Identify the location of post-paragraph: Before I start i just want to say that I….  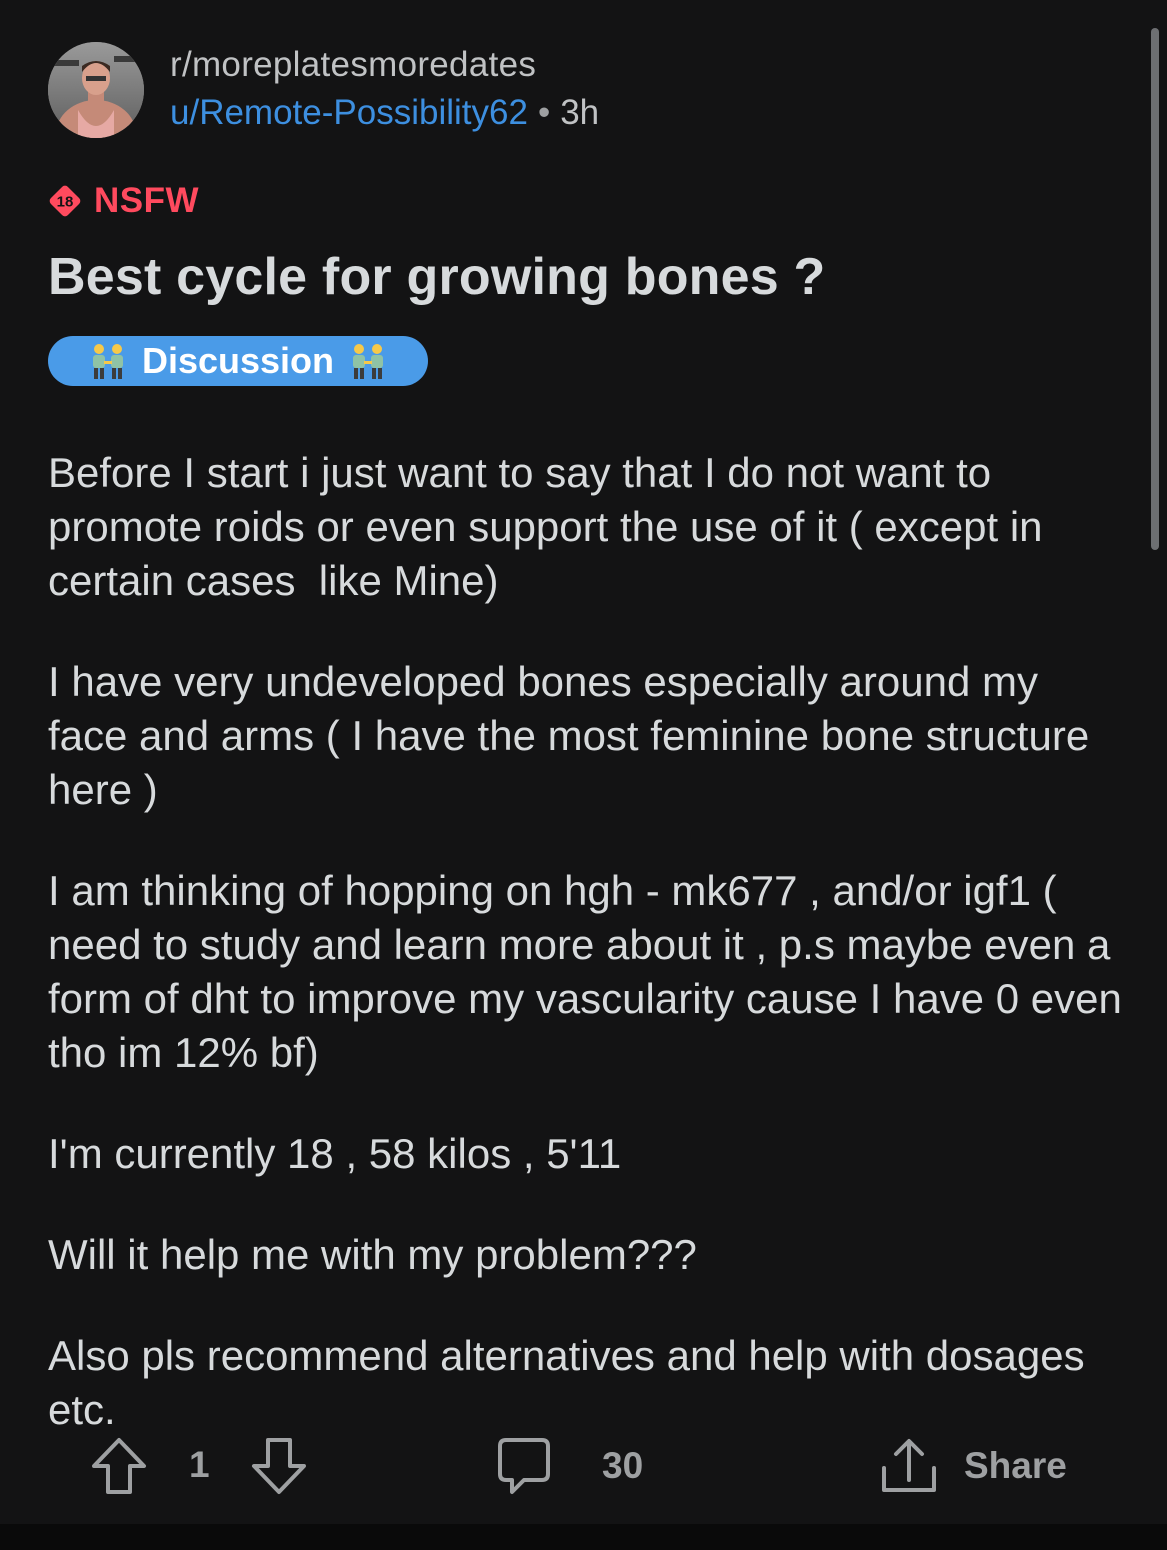
(551, 526).